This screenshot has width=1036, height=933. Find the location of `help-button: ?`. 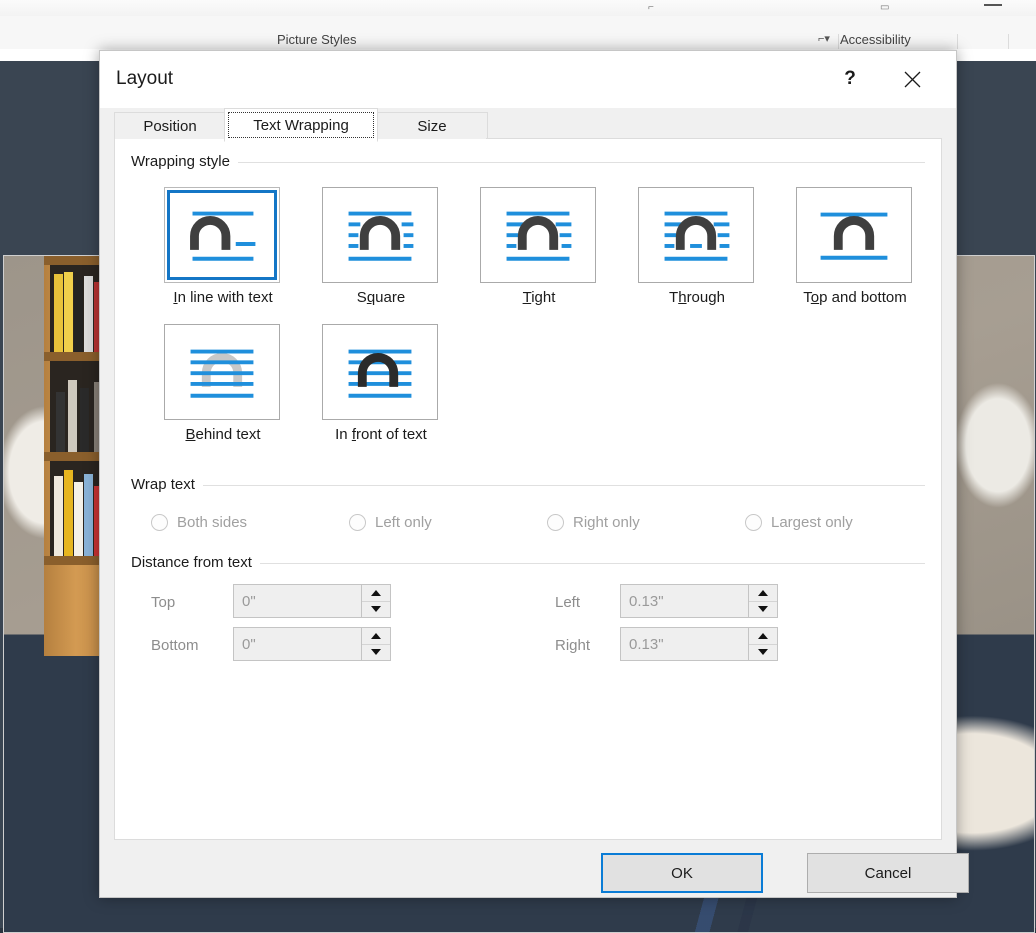

help-button: ? is located at coordinates (850, 79).